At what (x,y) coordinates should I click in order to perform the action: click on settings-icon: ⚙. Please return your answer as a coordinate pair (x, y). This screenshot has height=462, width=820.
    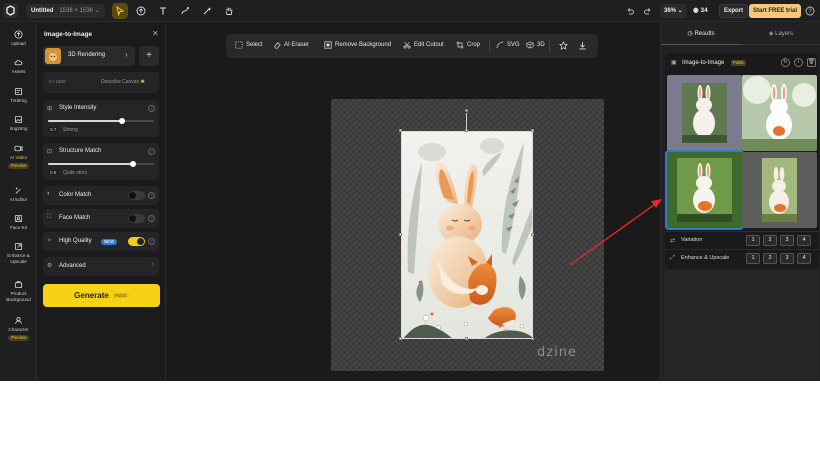
    Looking at the image, I should click on (50, 266).